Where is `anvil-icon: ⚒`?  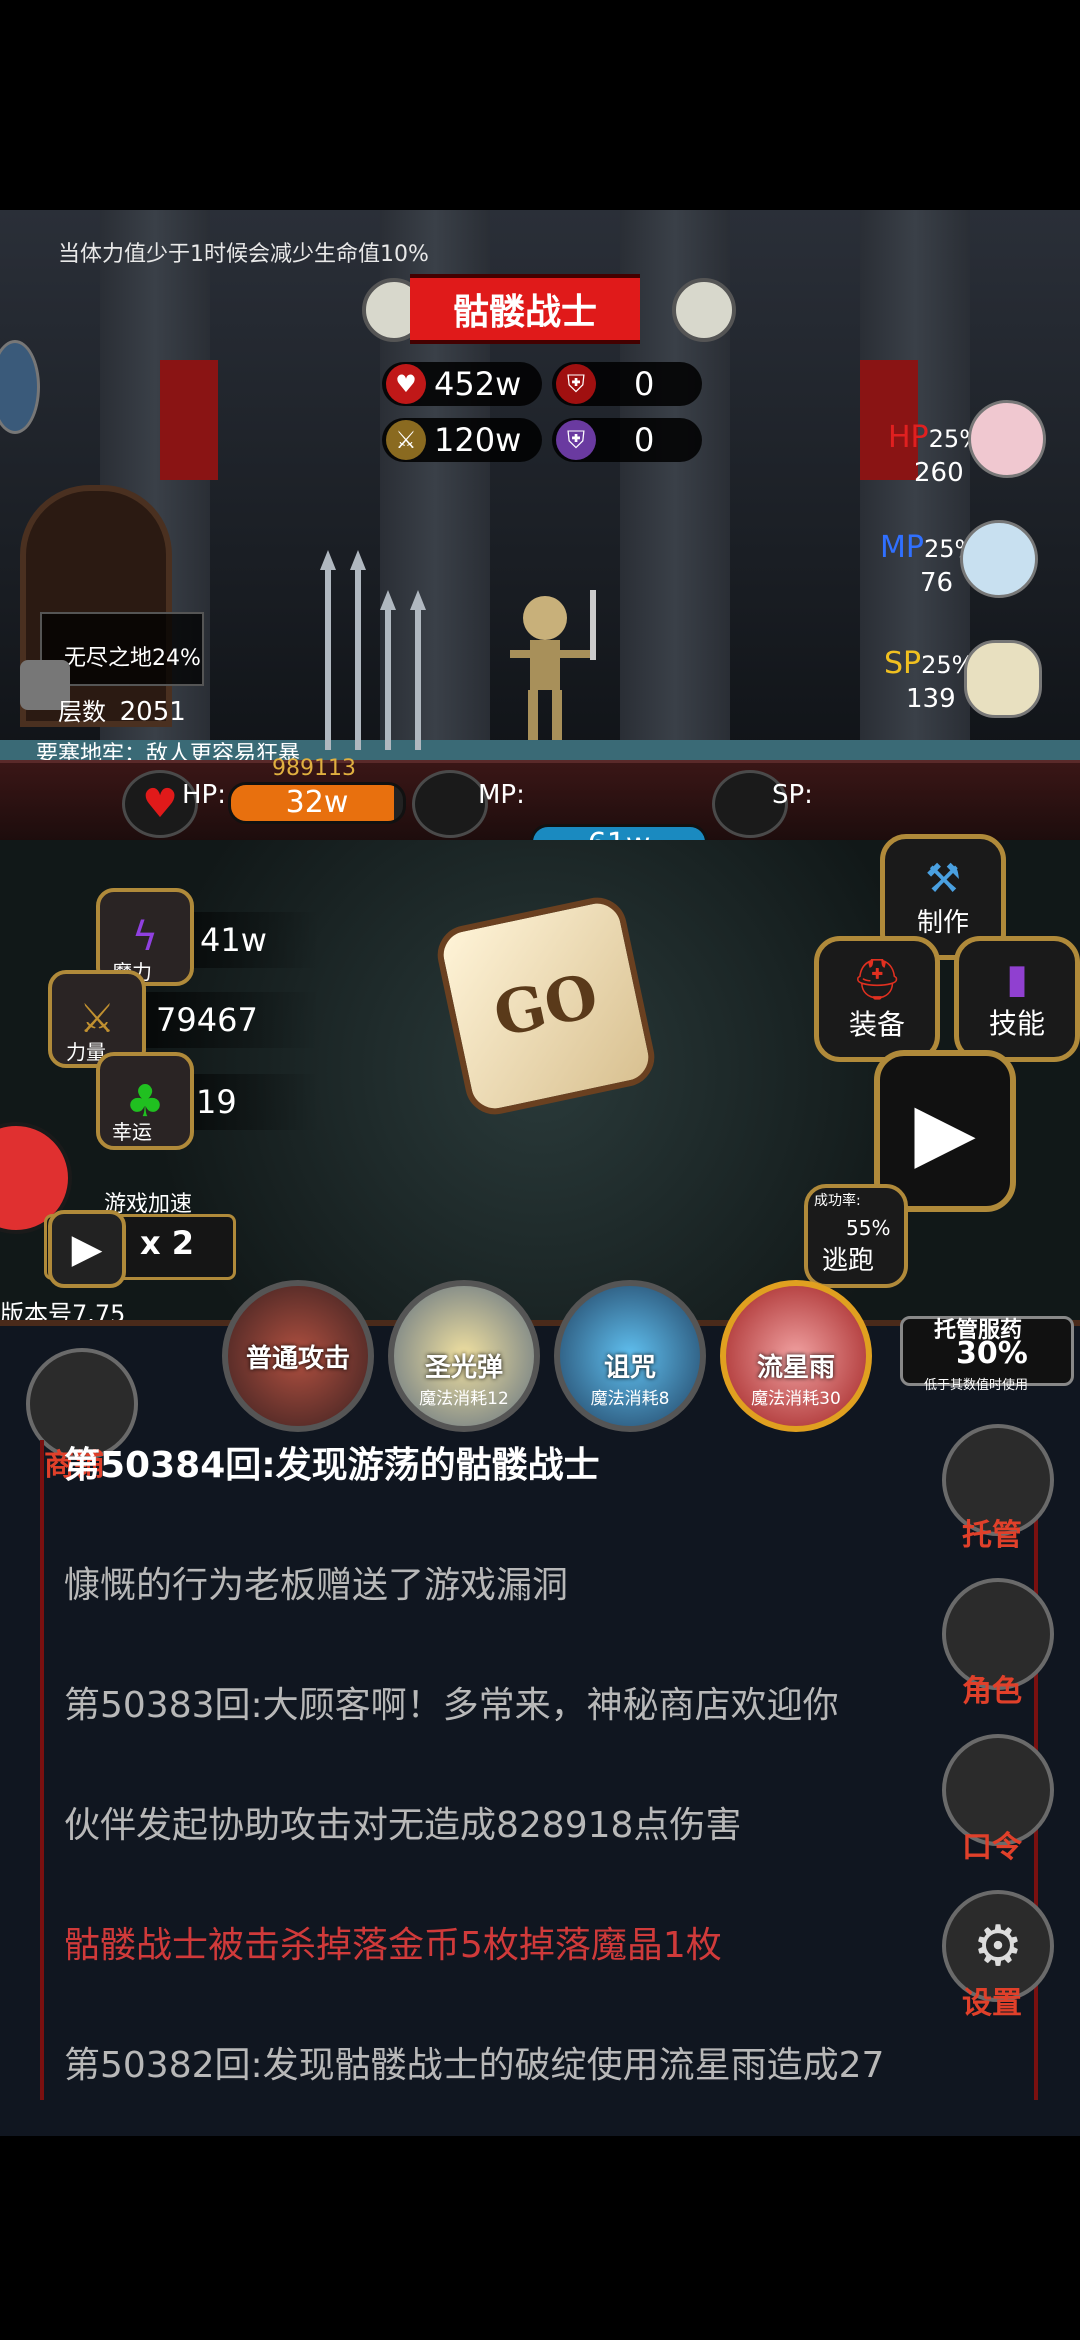 anvil-icon: ⚒ is located at coordinates (943, 878).